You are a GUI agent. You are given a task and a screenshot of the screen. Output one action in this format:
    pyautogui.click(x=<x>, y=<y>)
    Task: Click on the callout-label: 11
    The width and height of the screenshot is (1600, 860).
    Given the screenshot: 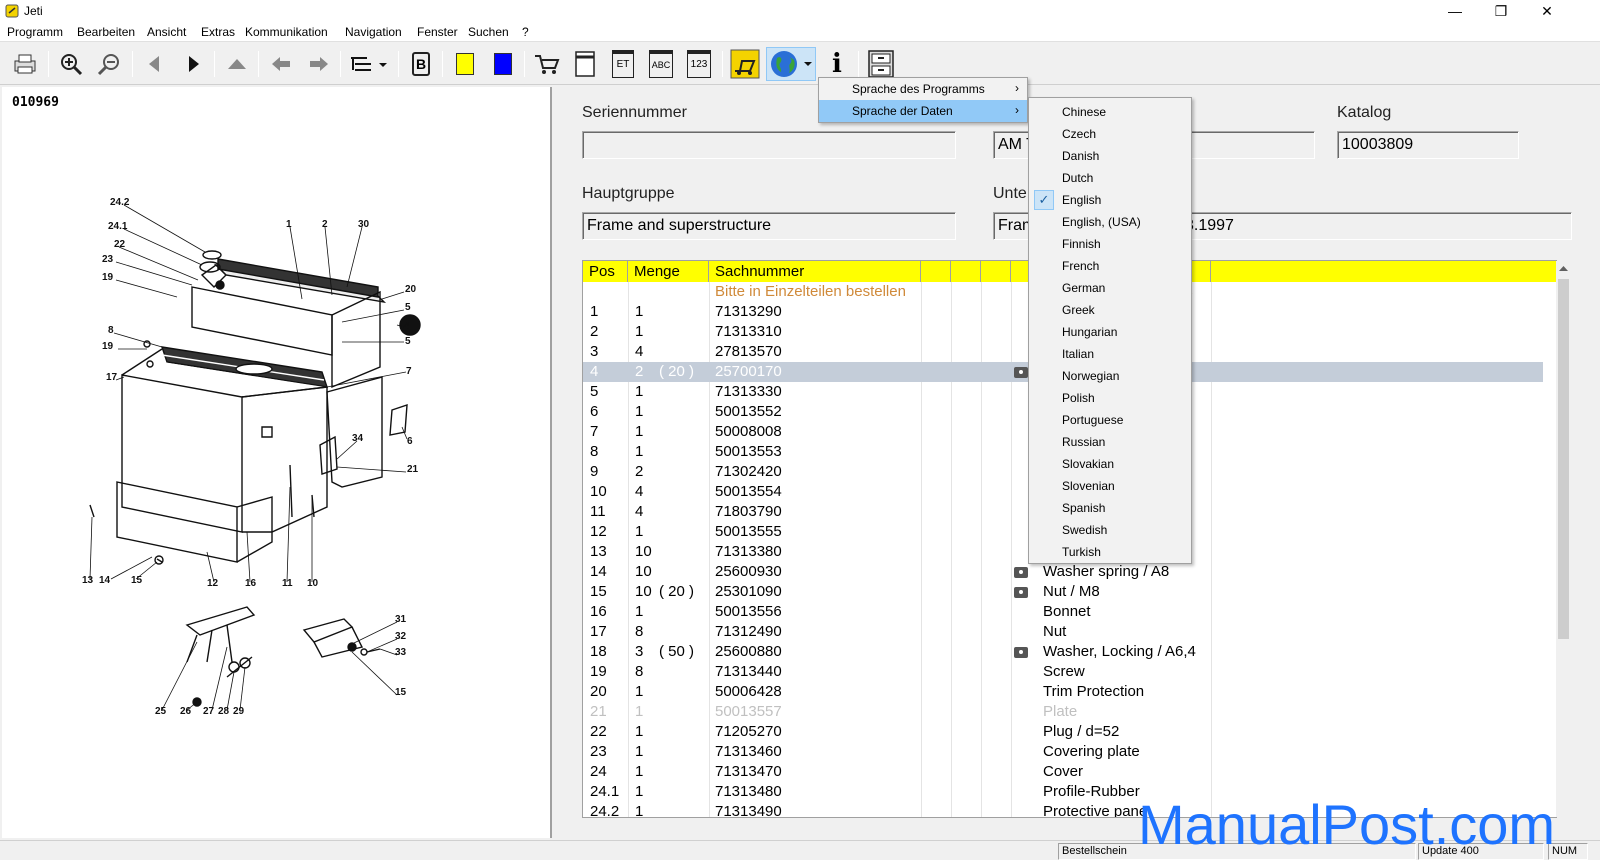 What is the action you would take?
    pyautogui.click(x=287, y=583)
    